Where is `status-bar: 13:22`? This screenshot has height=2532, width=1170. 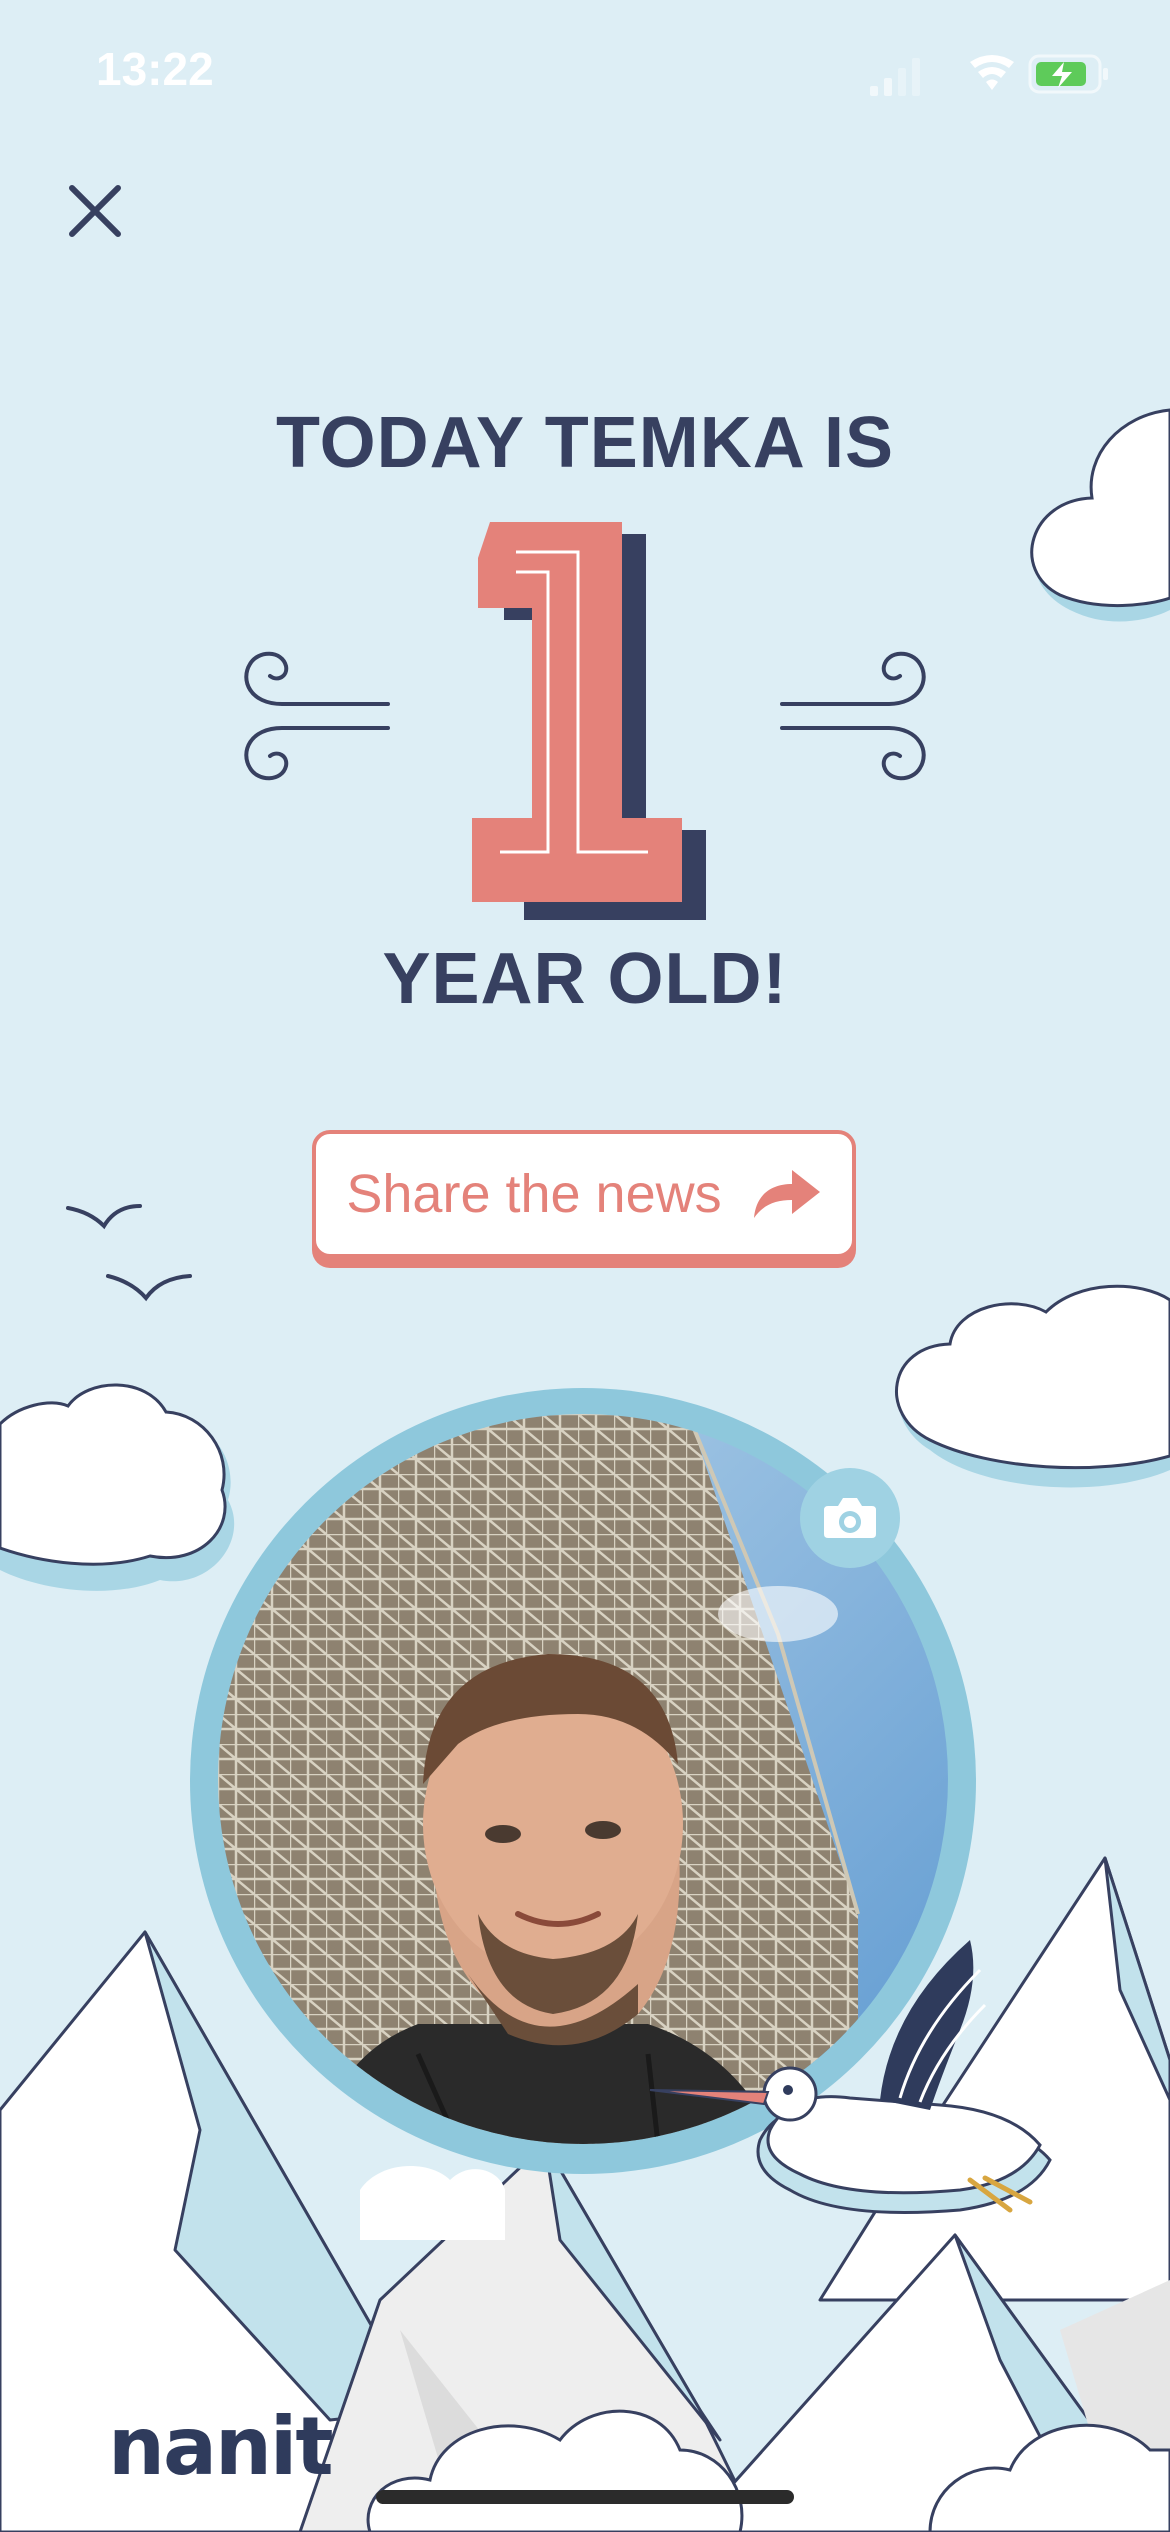
status-bar: 13:22 is located at coordinates (585, 70).